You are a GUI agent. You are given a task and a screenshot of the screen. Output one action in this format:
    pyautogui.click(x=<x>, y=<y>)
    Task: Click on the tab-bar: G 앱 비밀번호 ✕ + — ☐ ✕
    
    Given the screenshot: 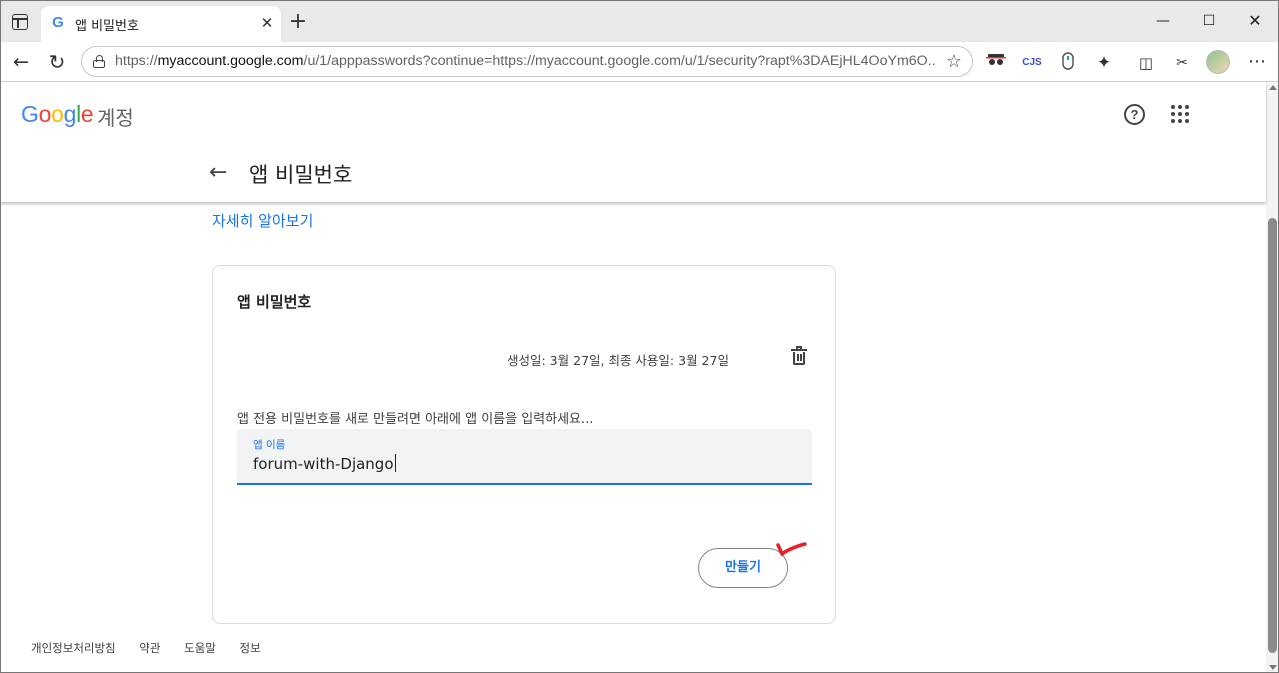 What is the action you would take?
    pyautogui.click(x=639, y=21)
    